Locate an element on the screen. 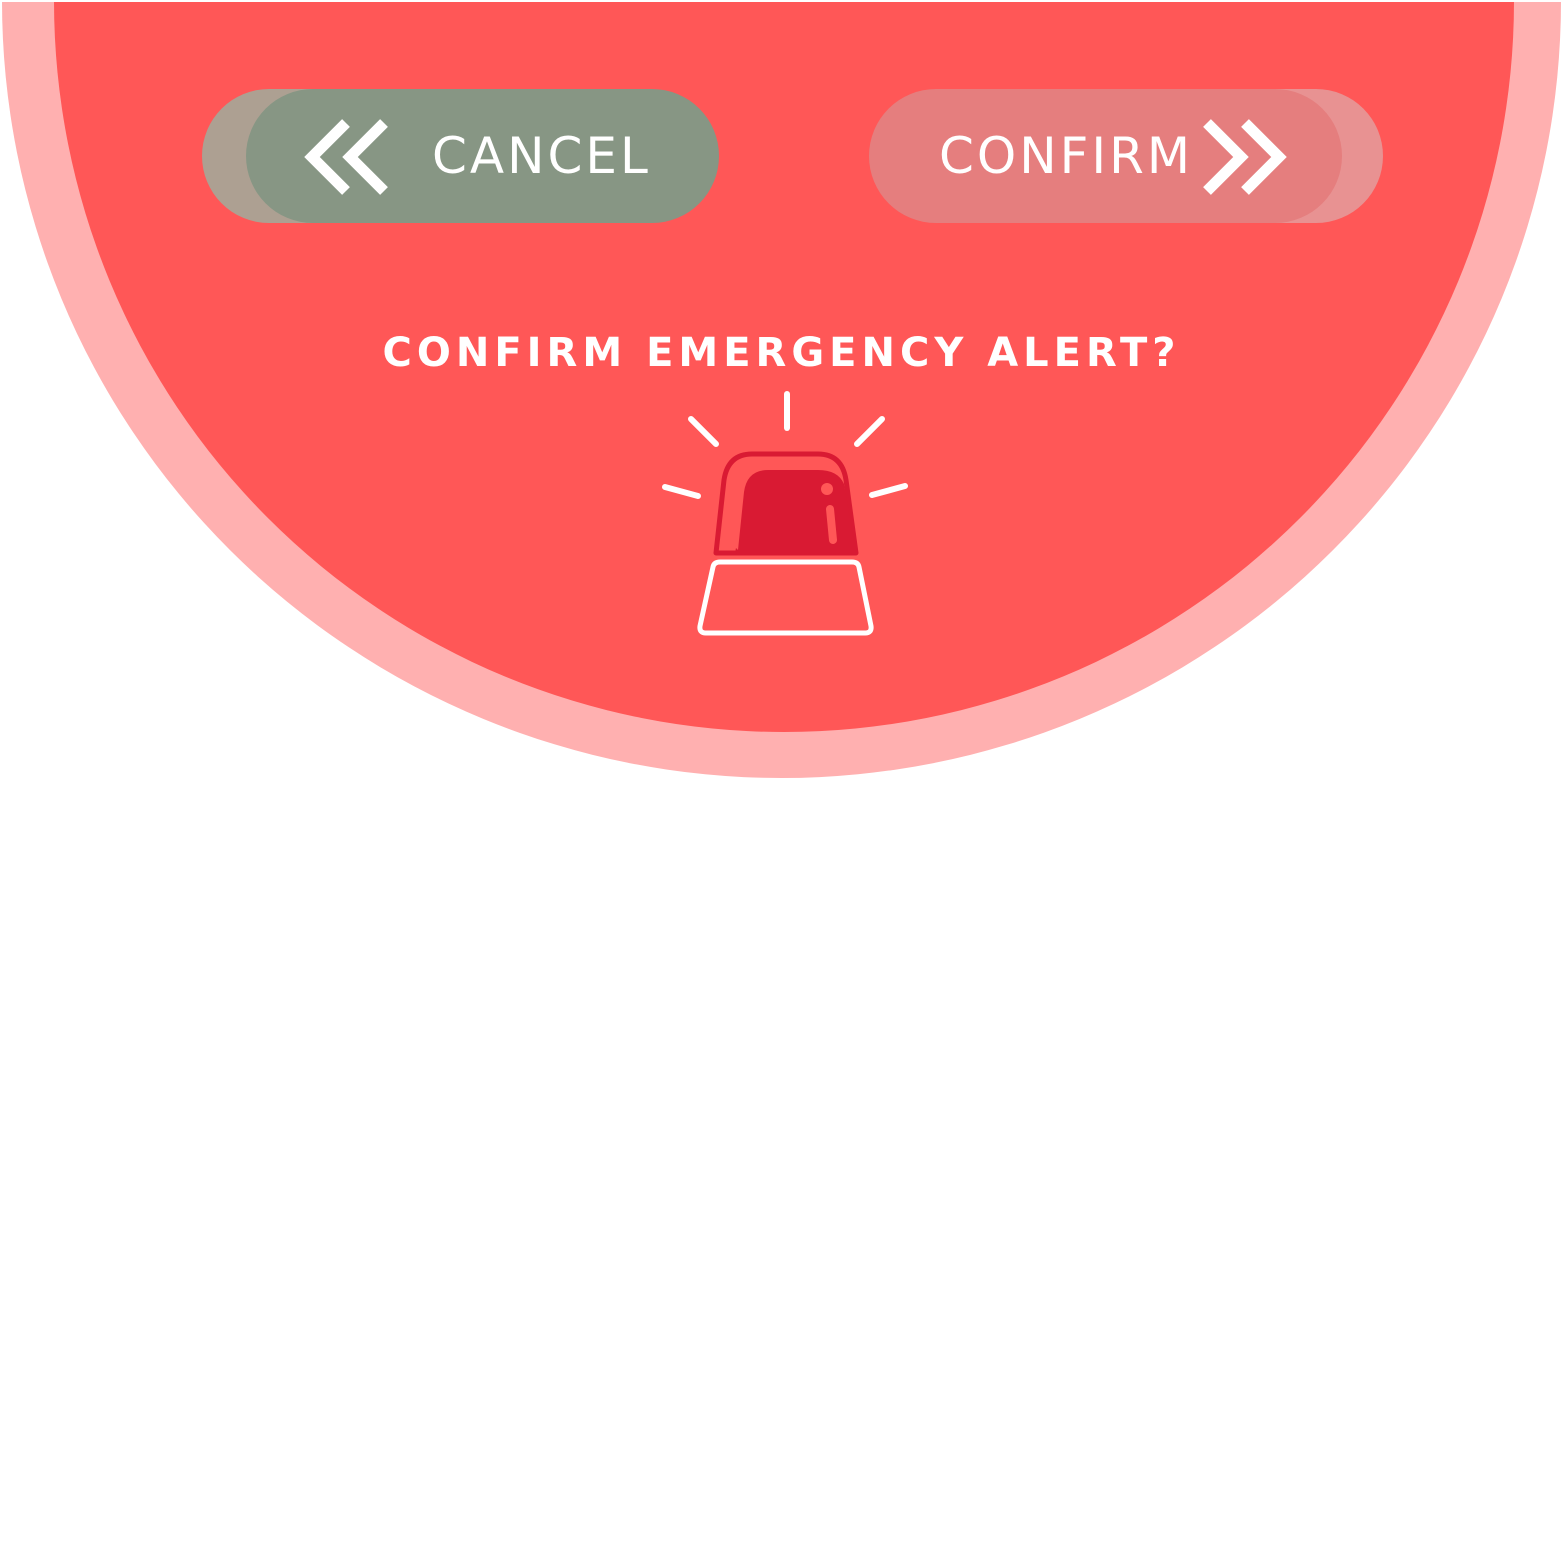  cancel-button: CANCEL is located at coordinates (460, 156).